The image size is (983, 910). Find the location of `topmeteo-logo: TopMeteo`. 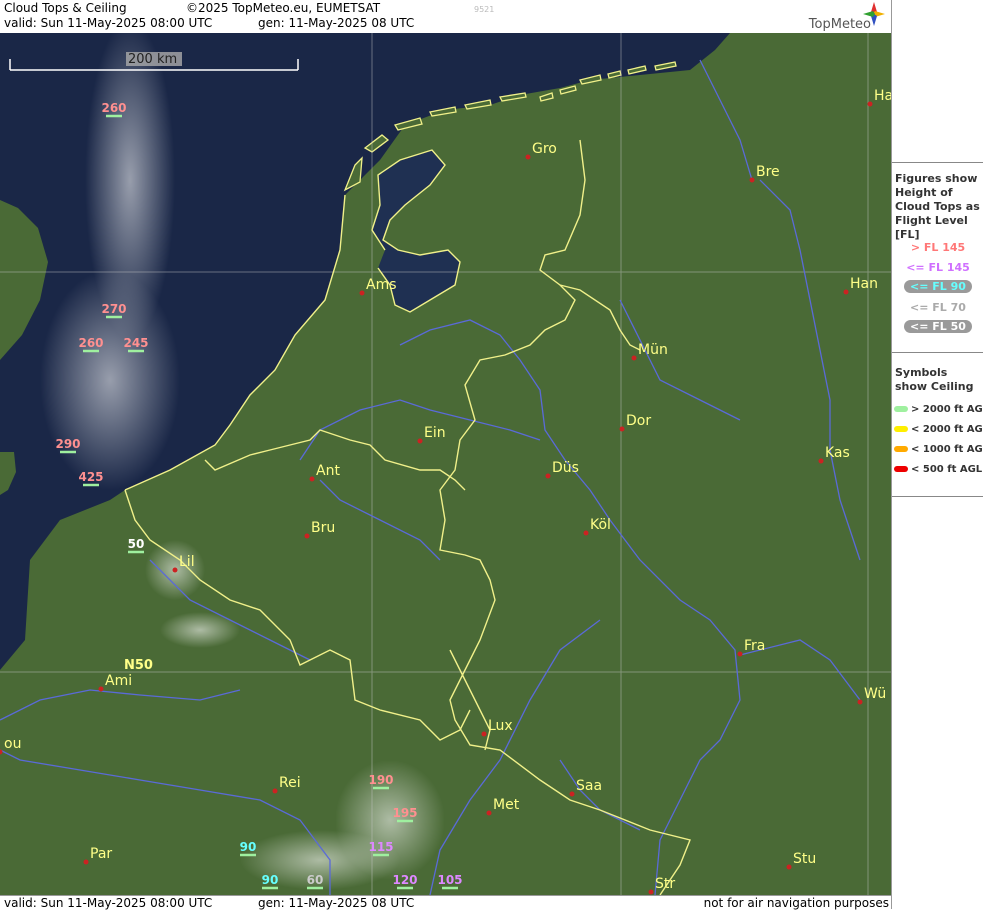

topmeteo-logo: TopMeteo is located at coordinates (839, 17).